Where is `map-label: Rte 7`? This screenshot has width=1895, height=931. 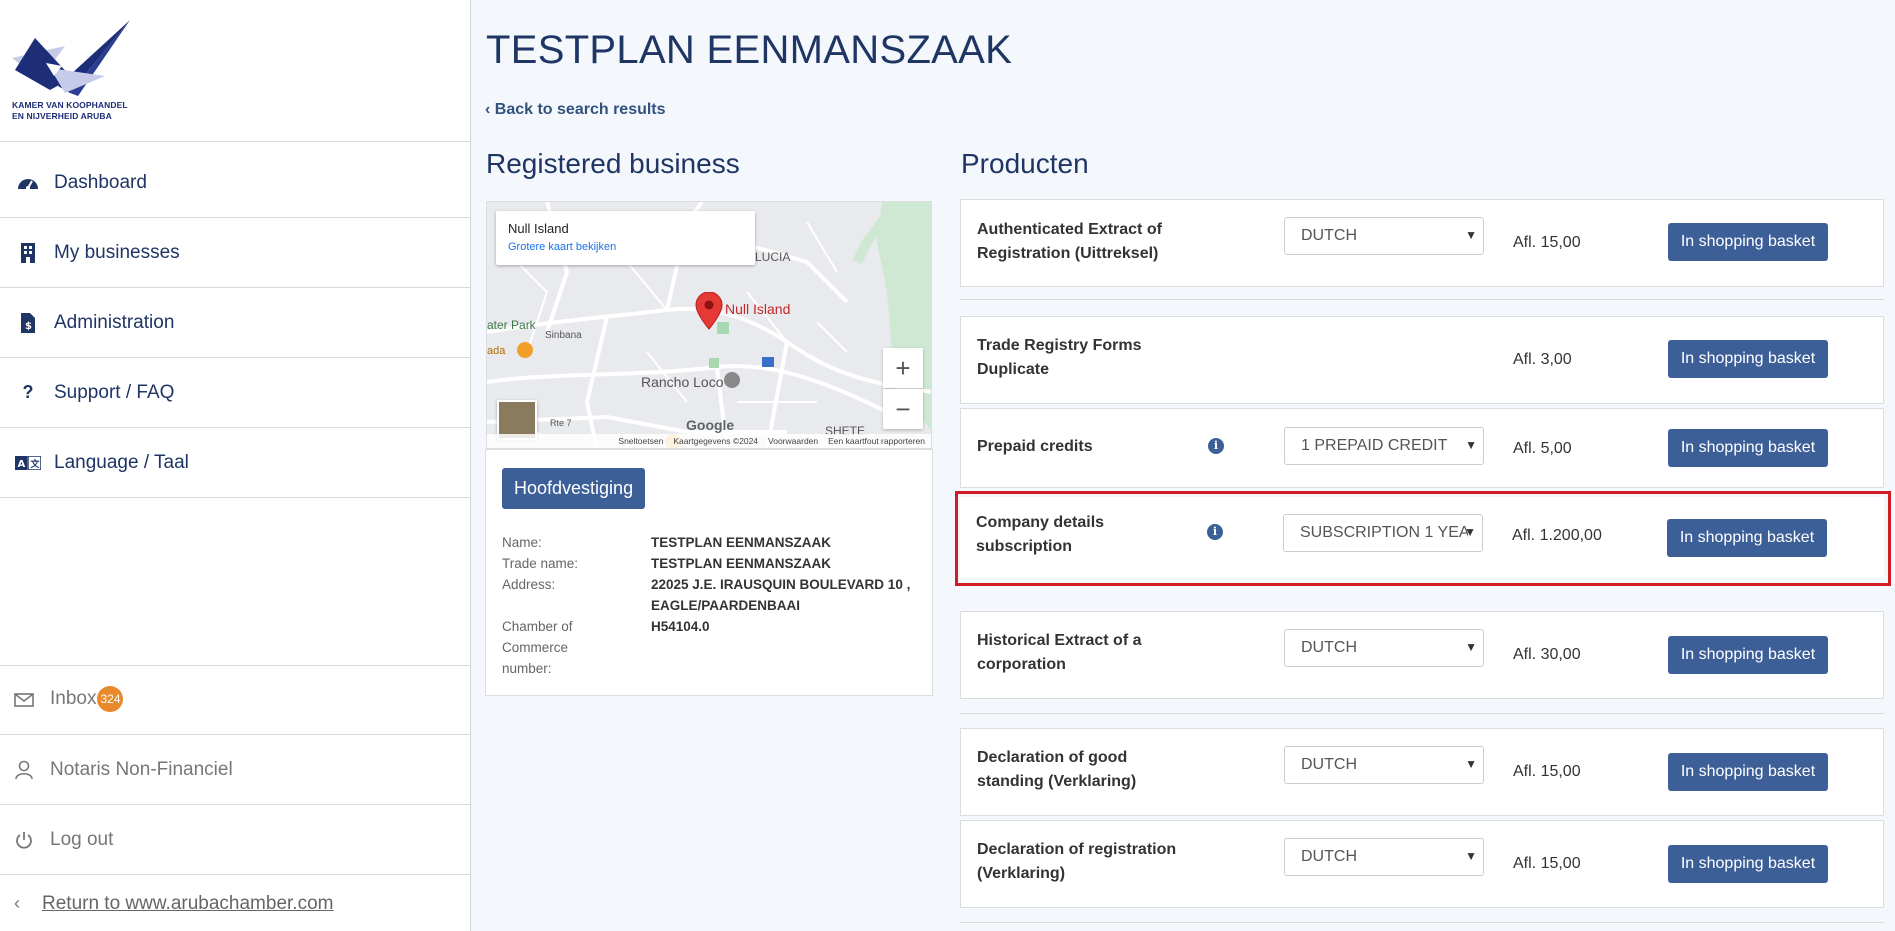
map-label: Rte 7 is located at coordinates (561, 423).